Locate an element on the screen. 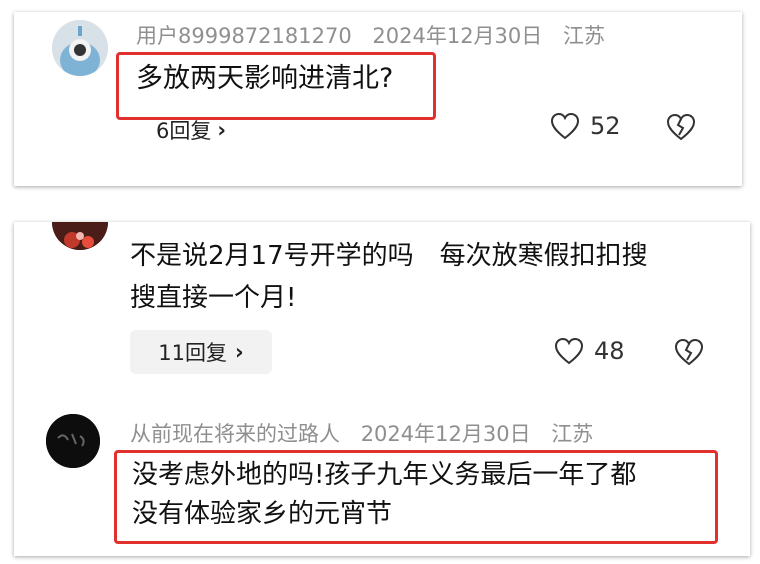  comment-line: 搜直接一个月! is located at coordinates (213, 297).